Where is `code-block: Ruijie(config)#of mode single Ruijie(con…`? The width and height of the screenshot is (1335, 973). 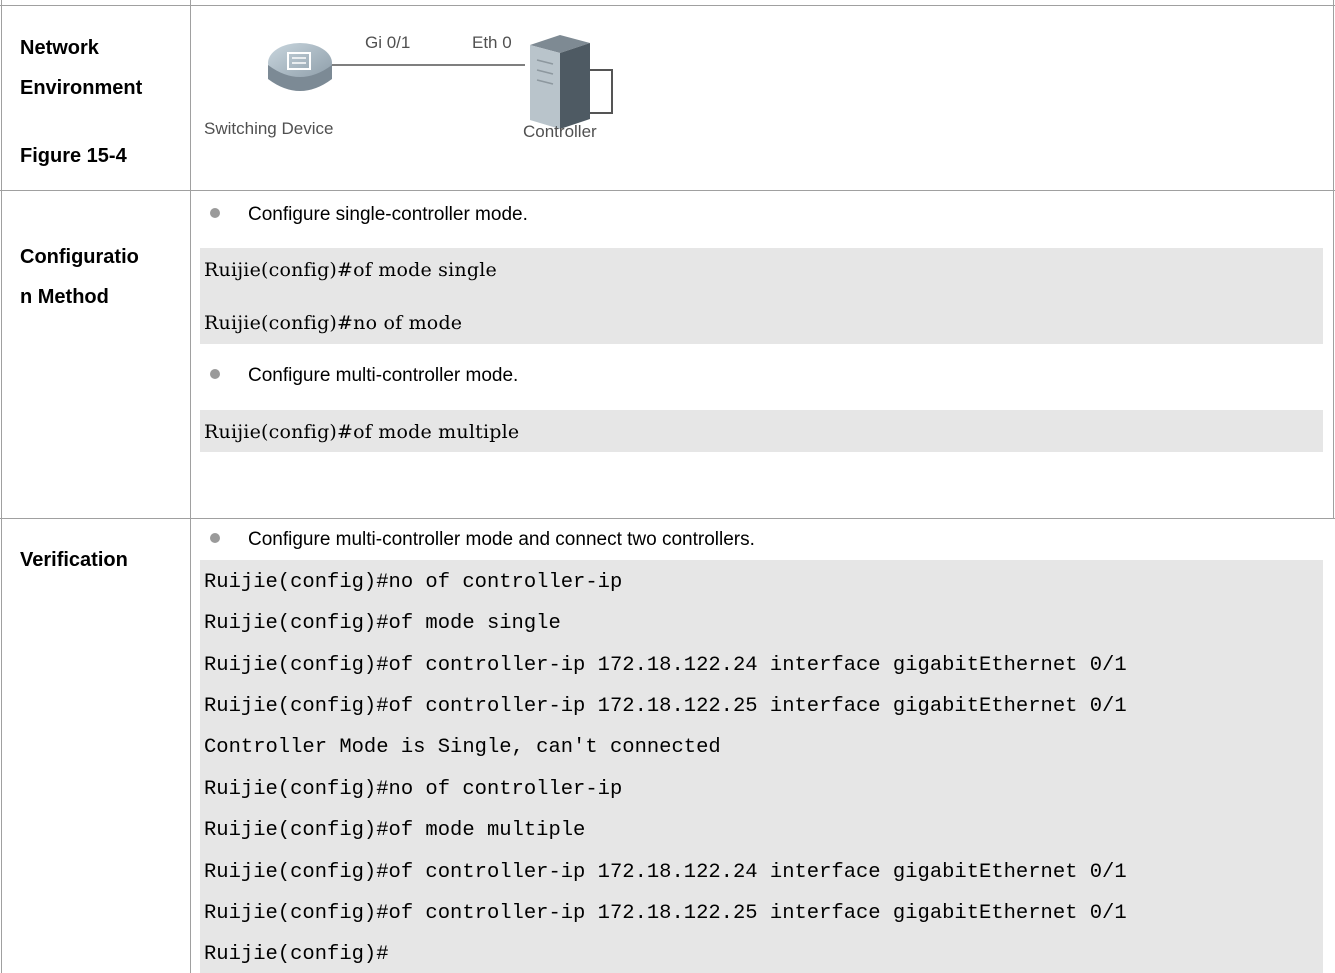
code-block: Ruijie(config)#of mode single Ruijie(con… is located at coordinates (761, 296).